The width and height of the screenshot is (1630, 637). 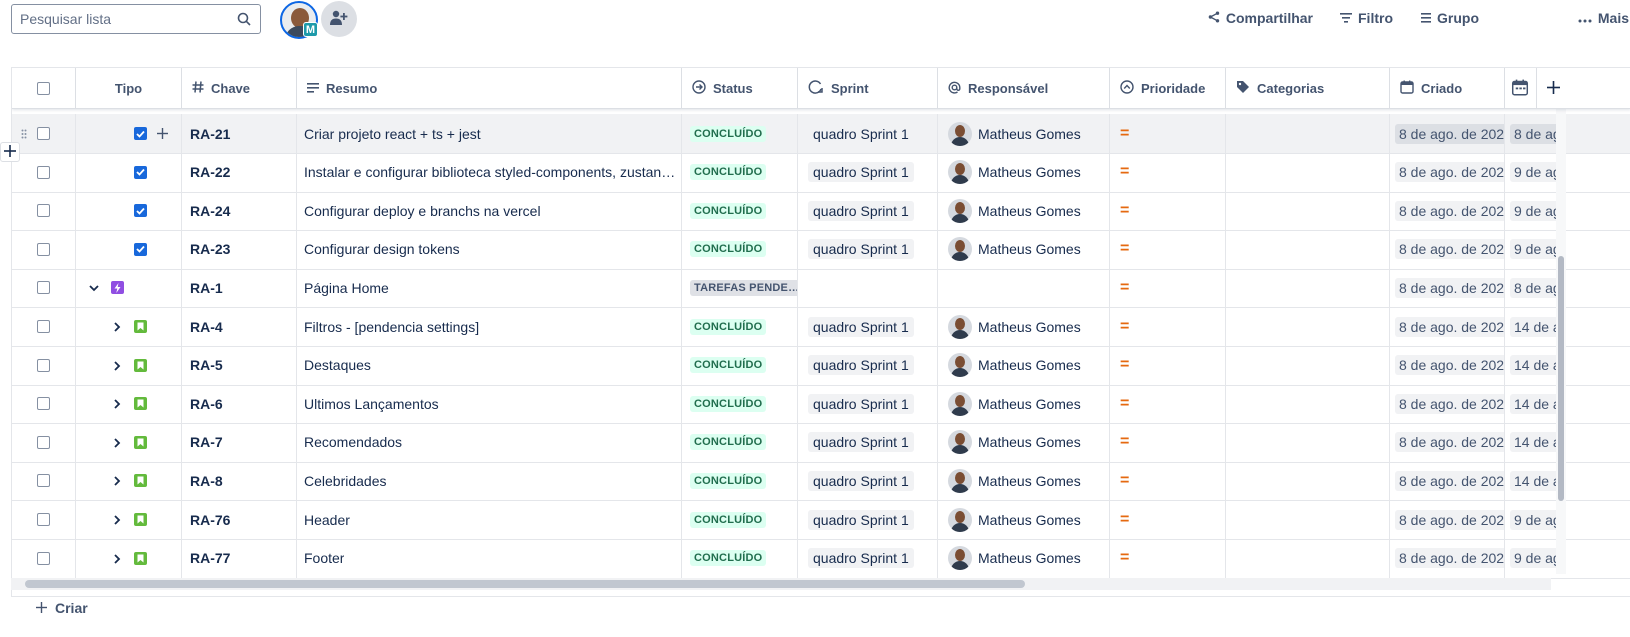 What do you see at coordinates (94, 288) in the screenshot?
I see `chevron-down-icon` at bounding box center [94, 288].